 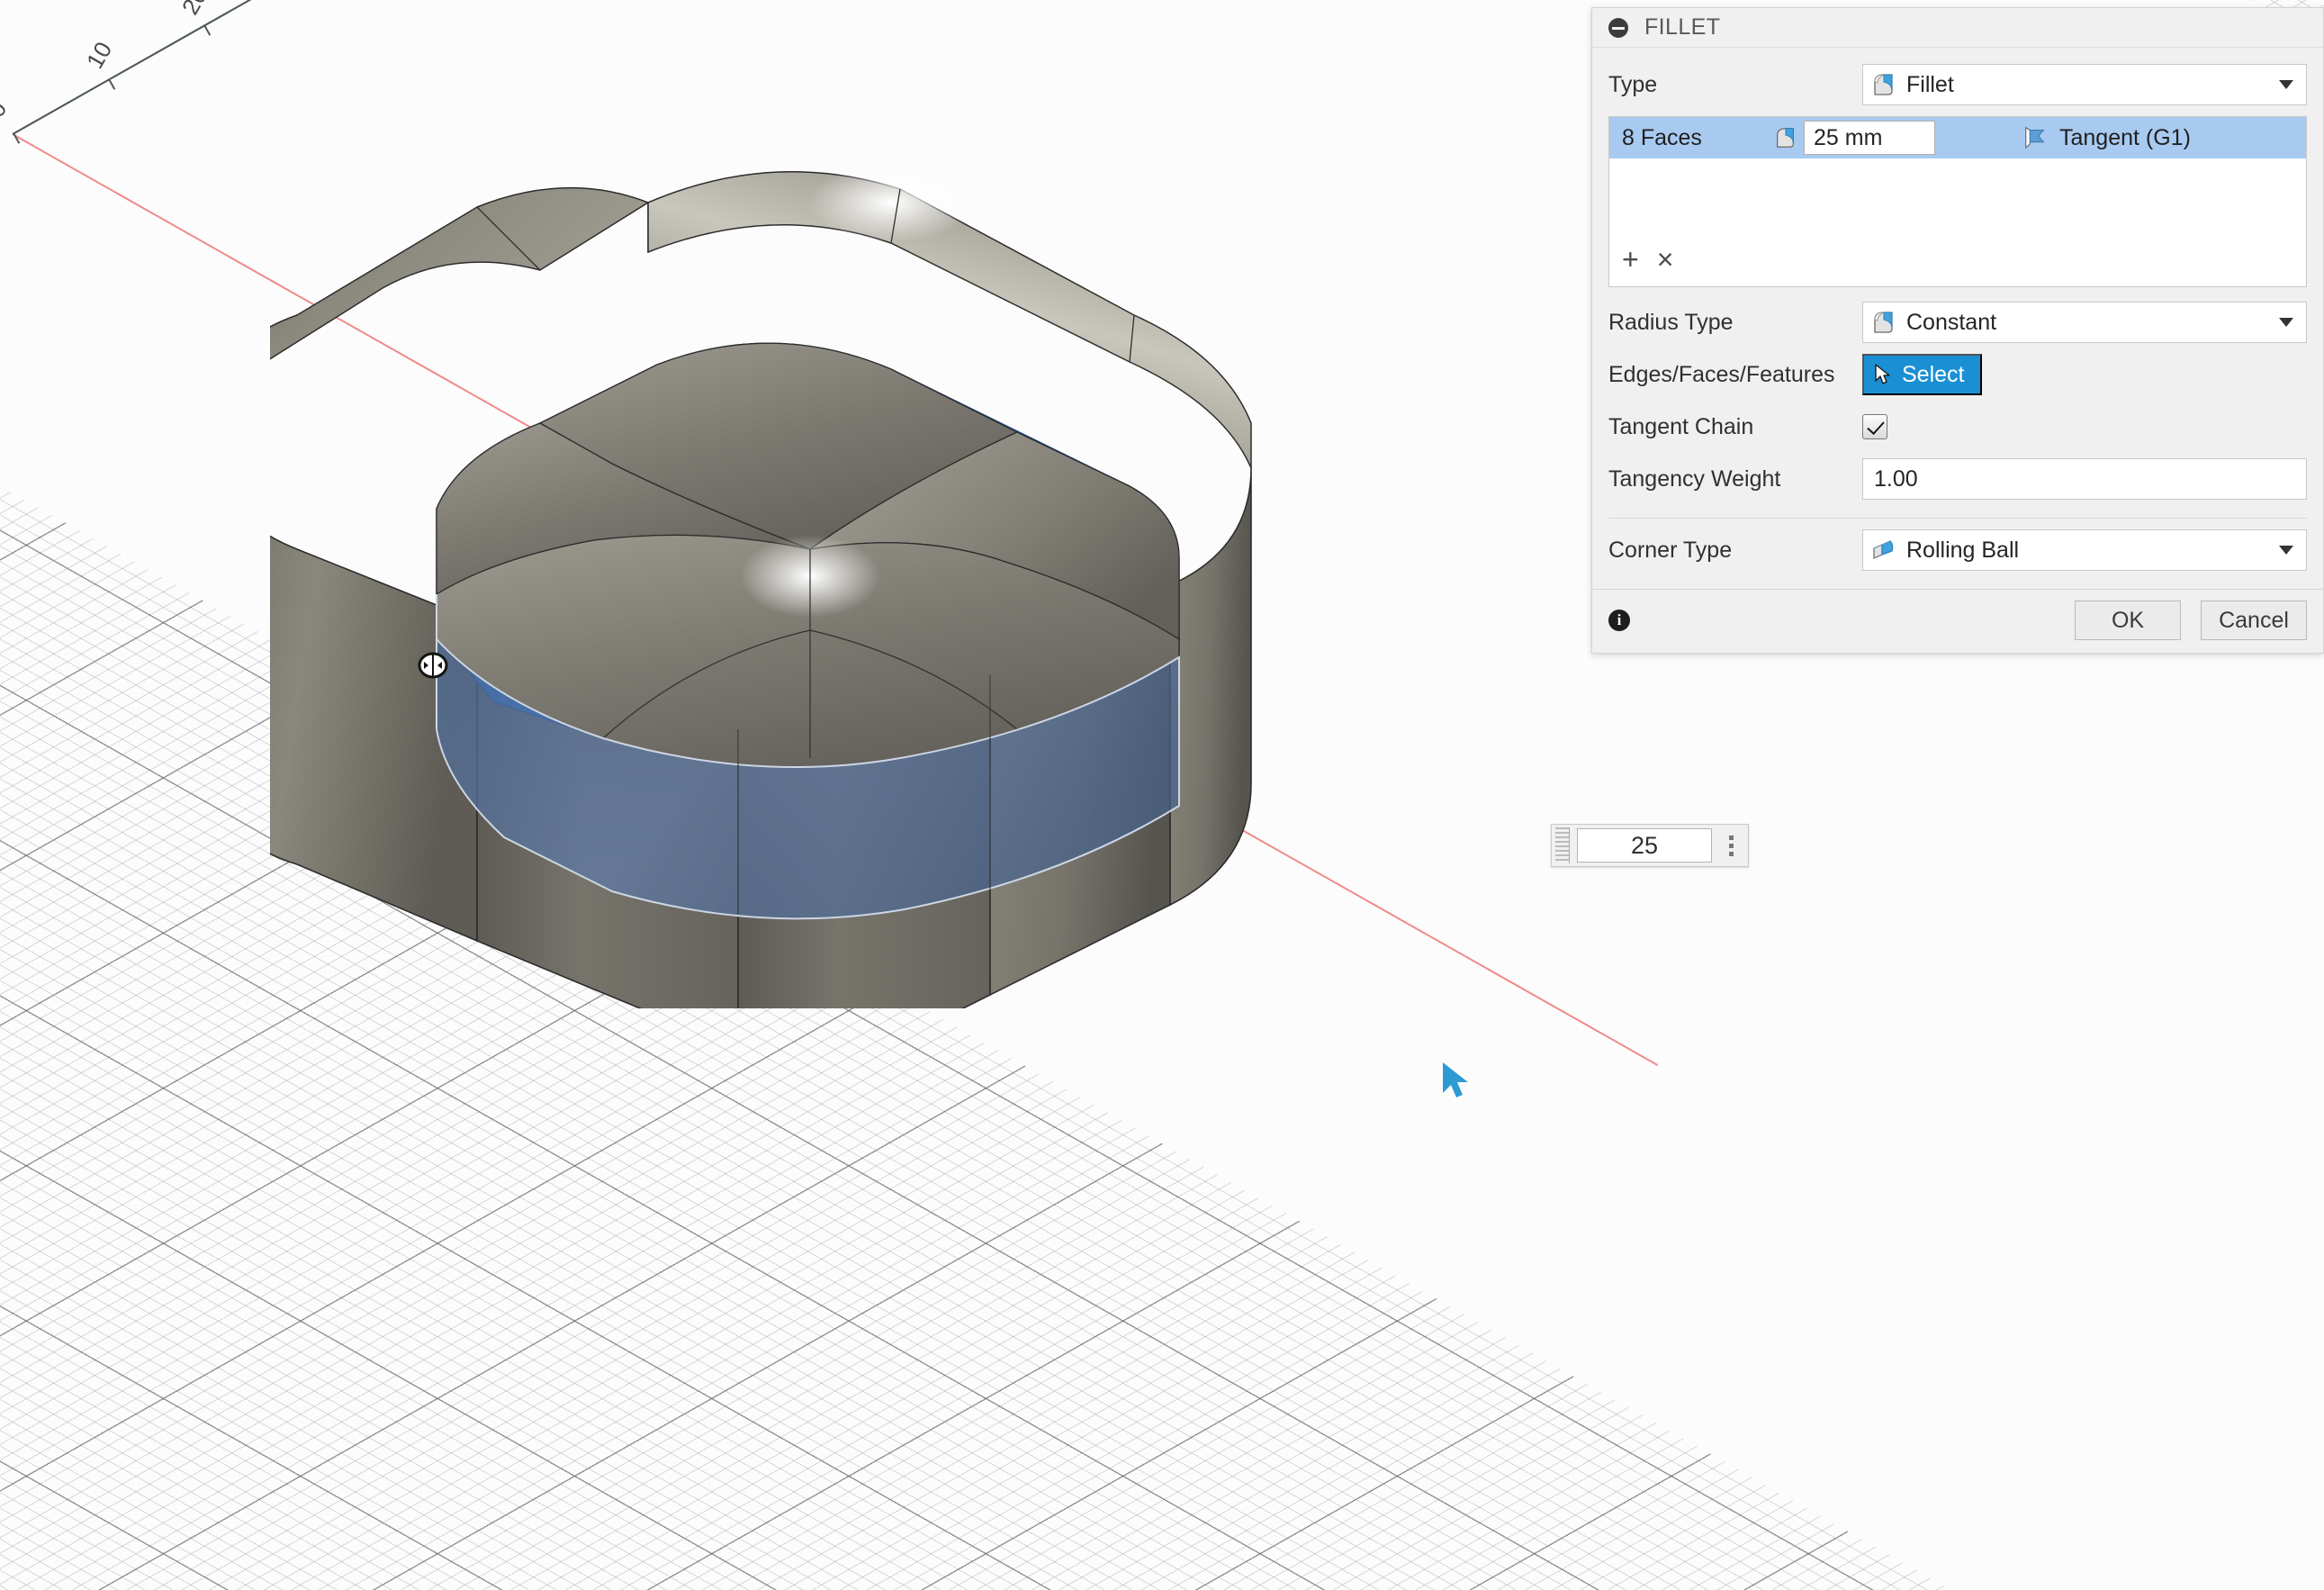 What do you see at coordinates (1957, 265) in the screenshot?
I see `list-actions: + ×` at bounding box center [1957, 265].